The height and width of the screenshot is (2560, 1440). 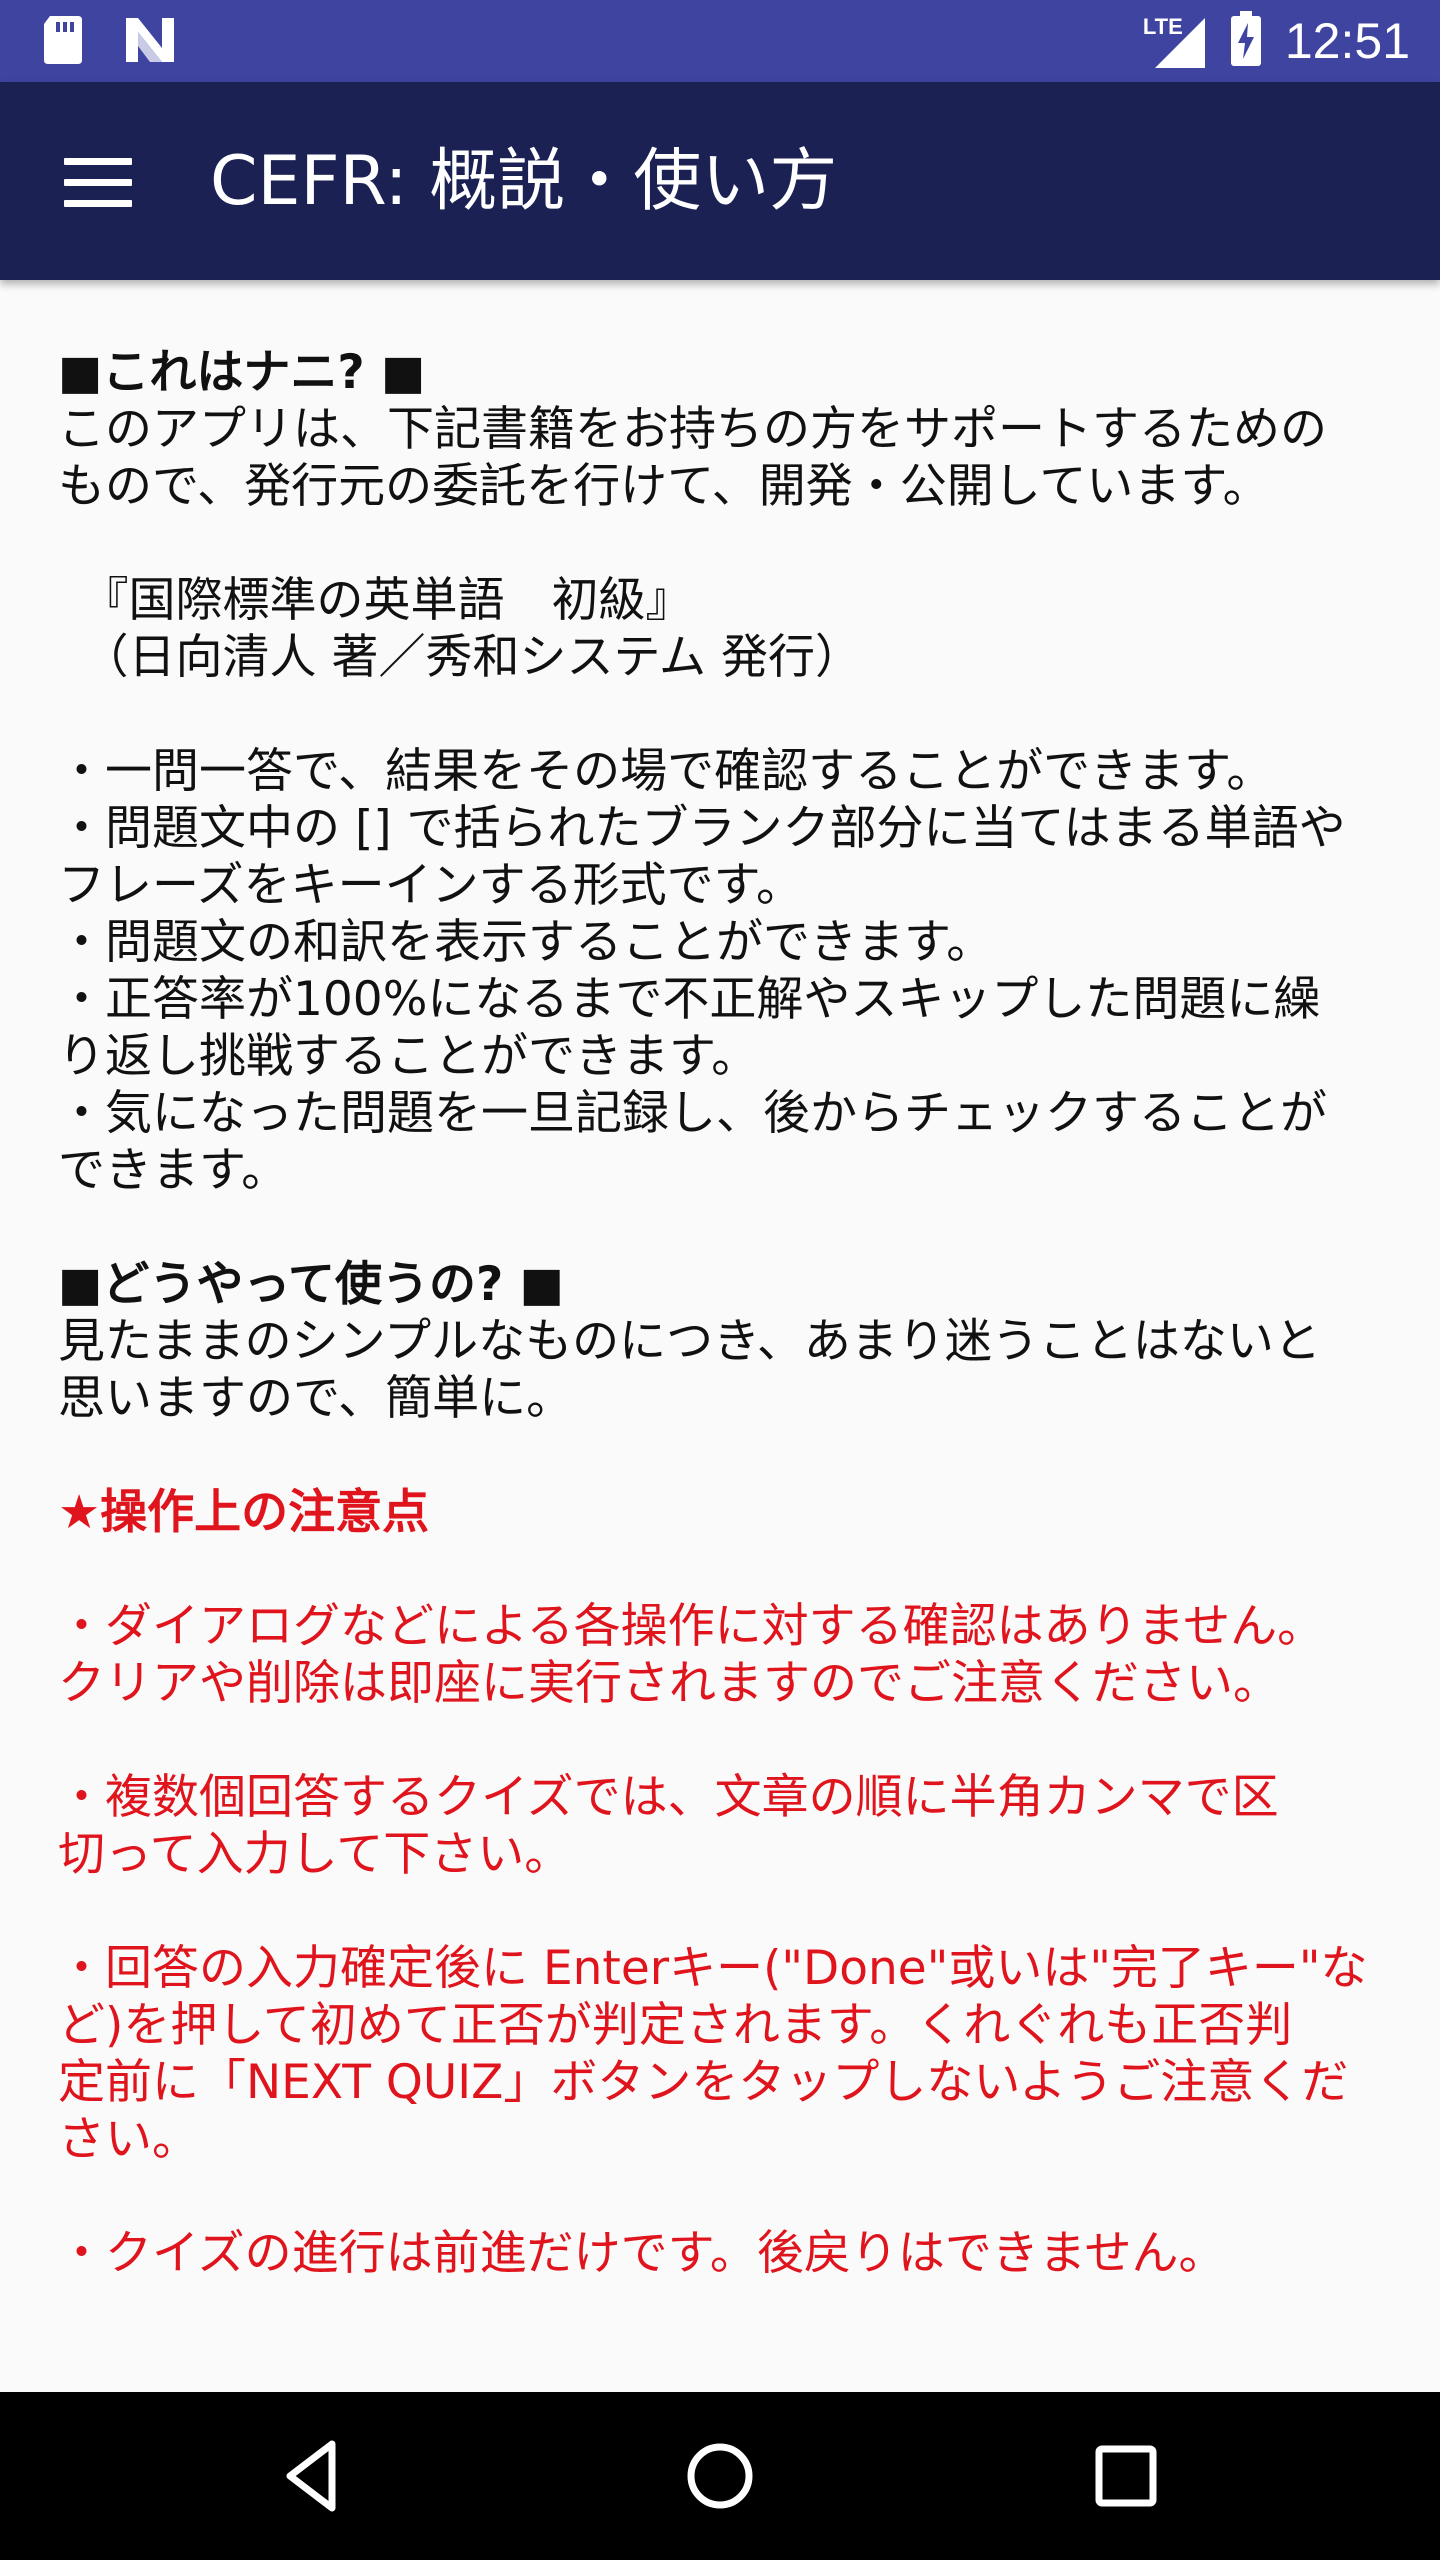 I want to click on menu-icon, so click(x=98, y=183).